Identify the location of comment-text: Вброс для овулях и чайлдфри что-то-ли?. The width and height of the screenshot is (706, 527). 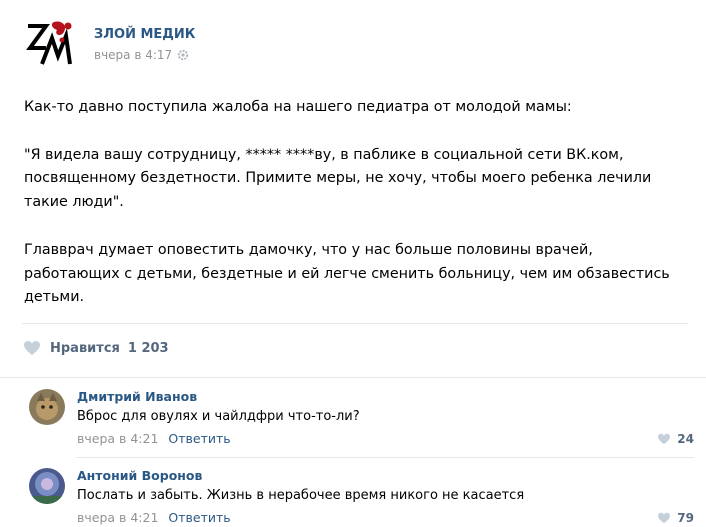
(218, 416).